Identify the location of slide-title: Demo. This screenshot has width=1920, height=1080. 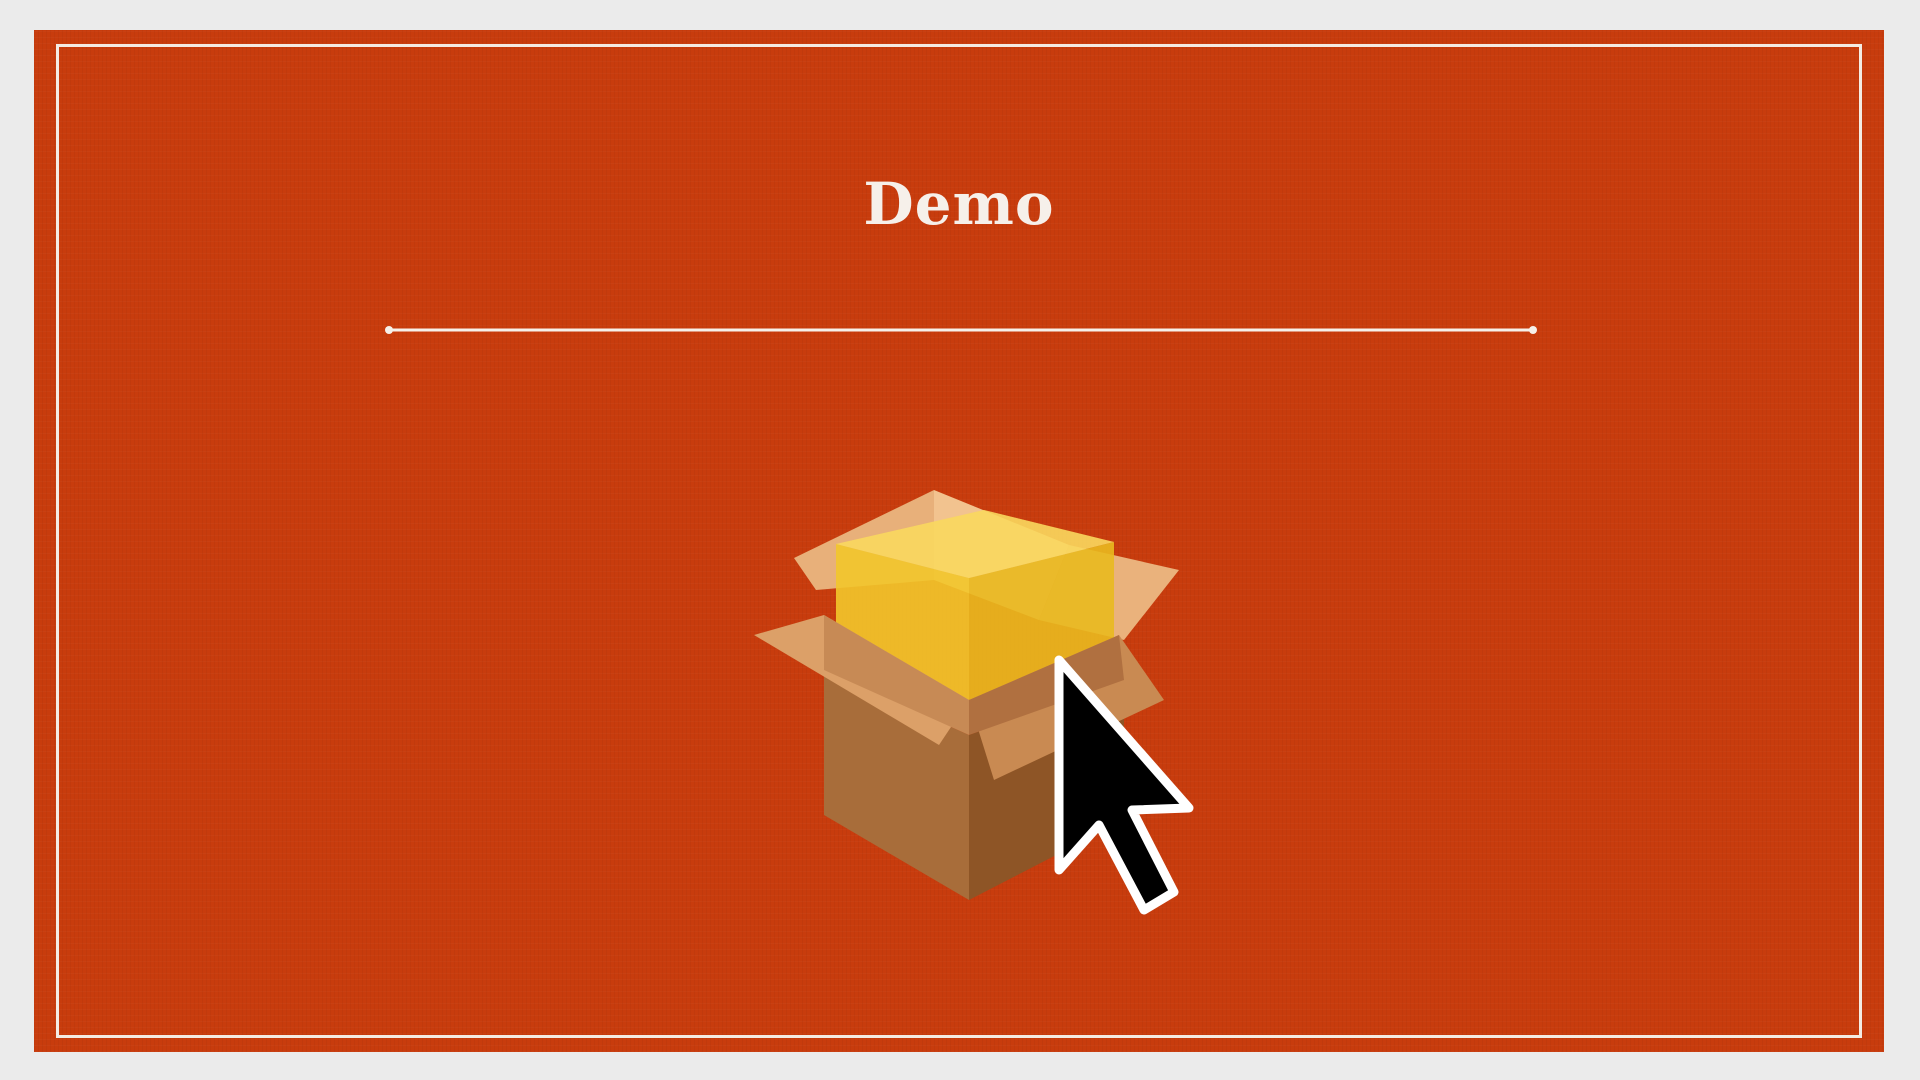
(959, 204).